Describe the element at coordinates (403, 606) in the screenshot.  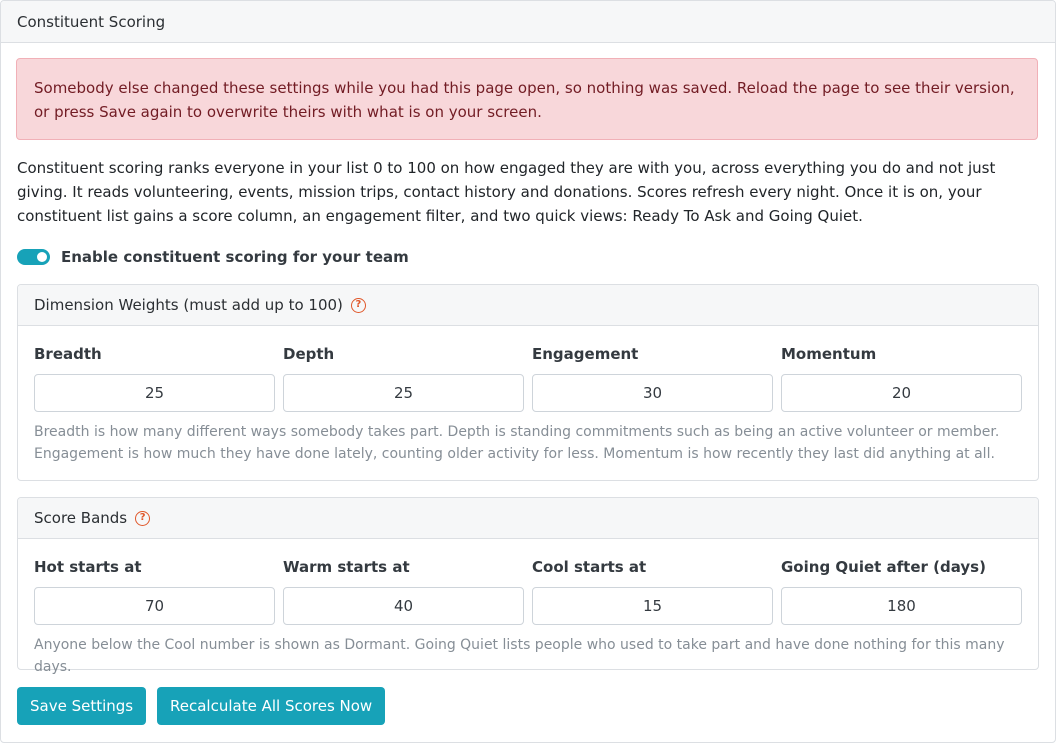
I see `warm-input` at that location.